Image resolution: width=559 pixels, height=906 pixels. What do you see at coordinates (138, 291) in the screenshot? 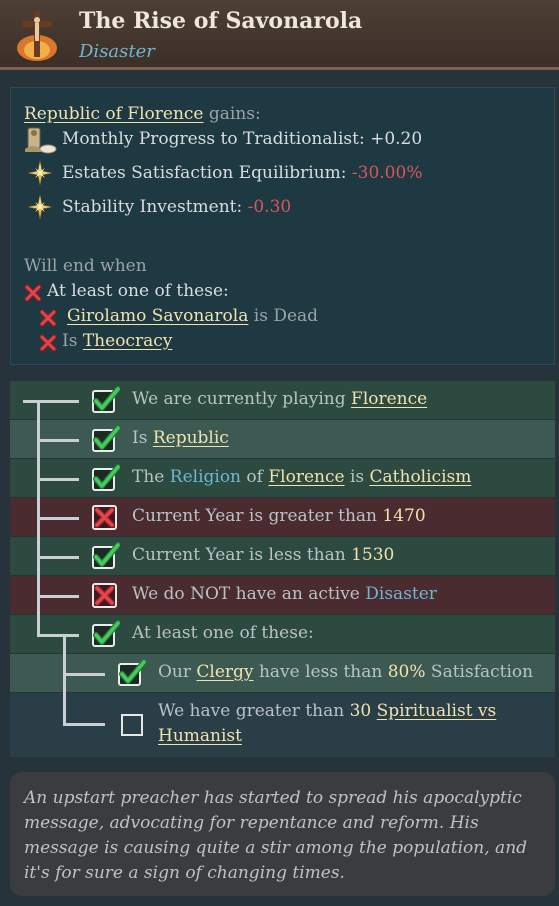
I see `end-condition-group: At least one of these:` at bounding box center [138, 291].